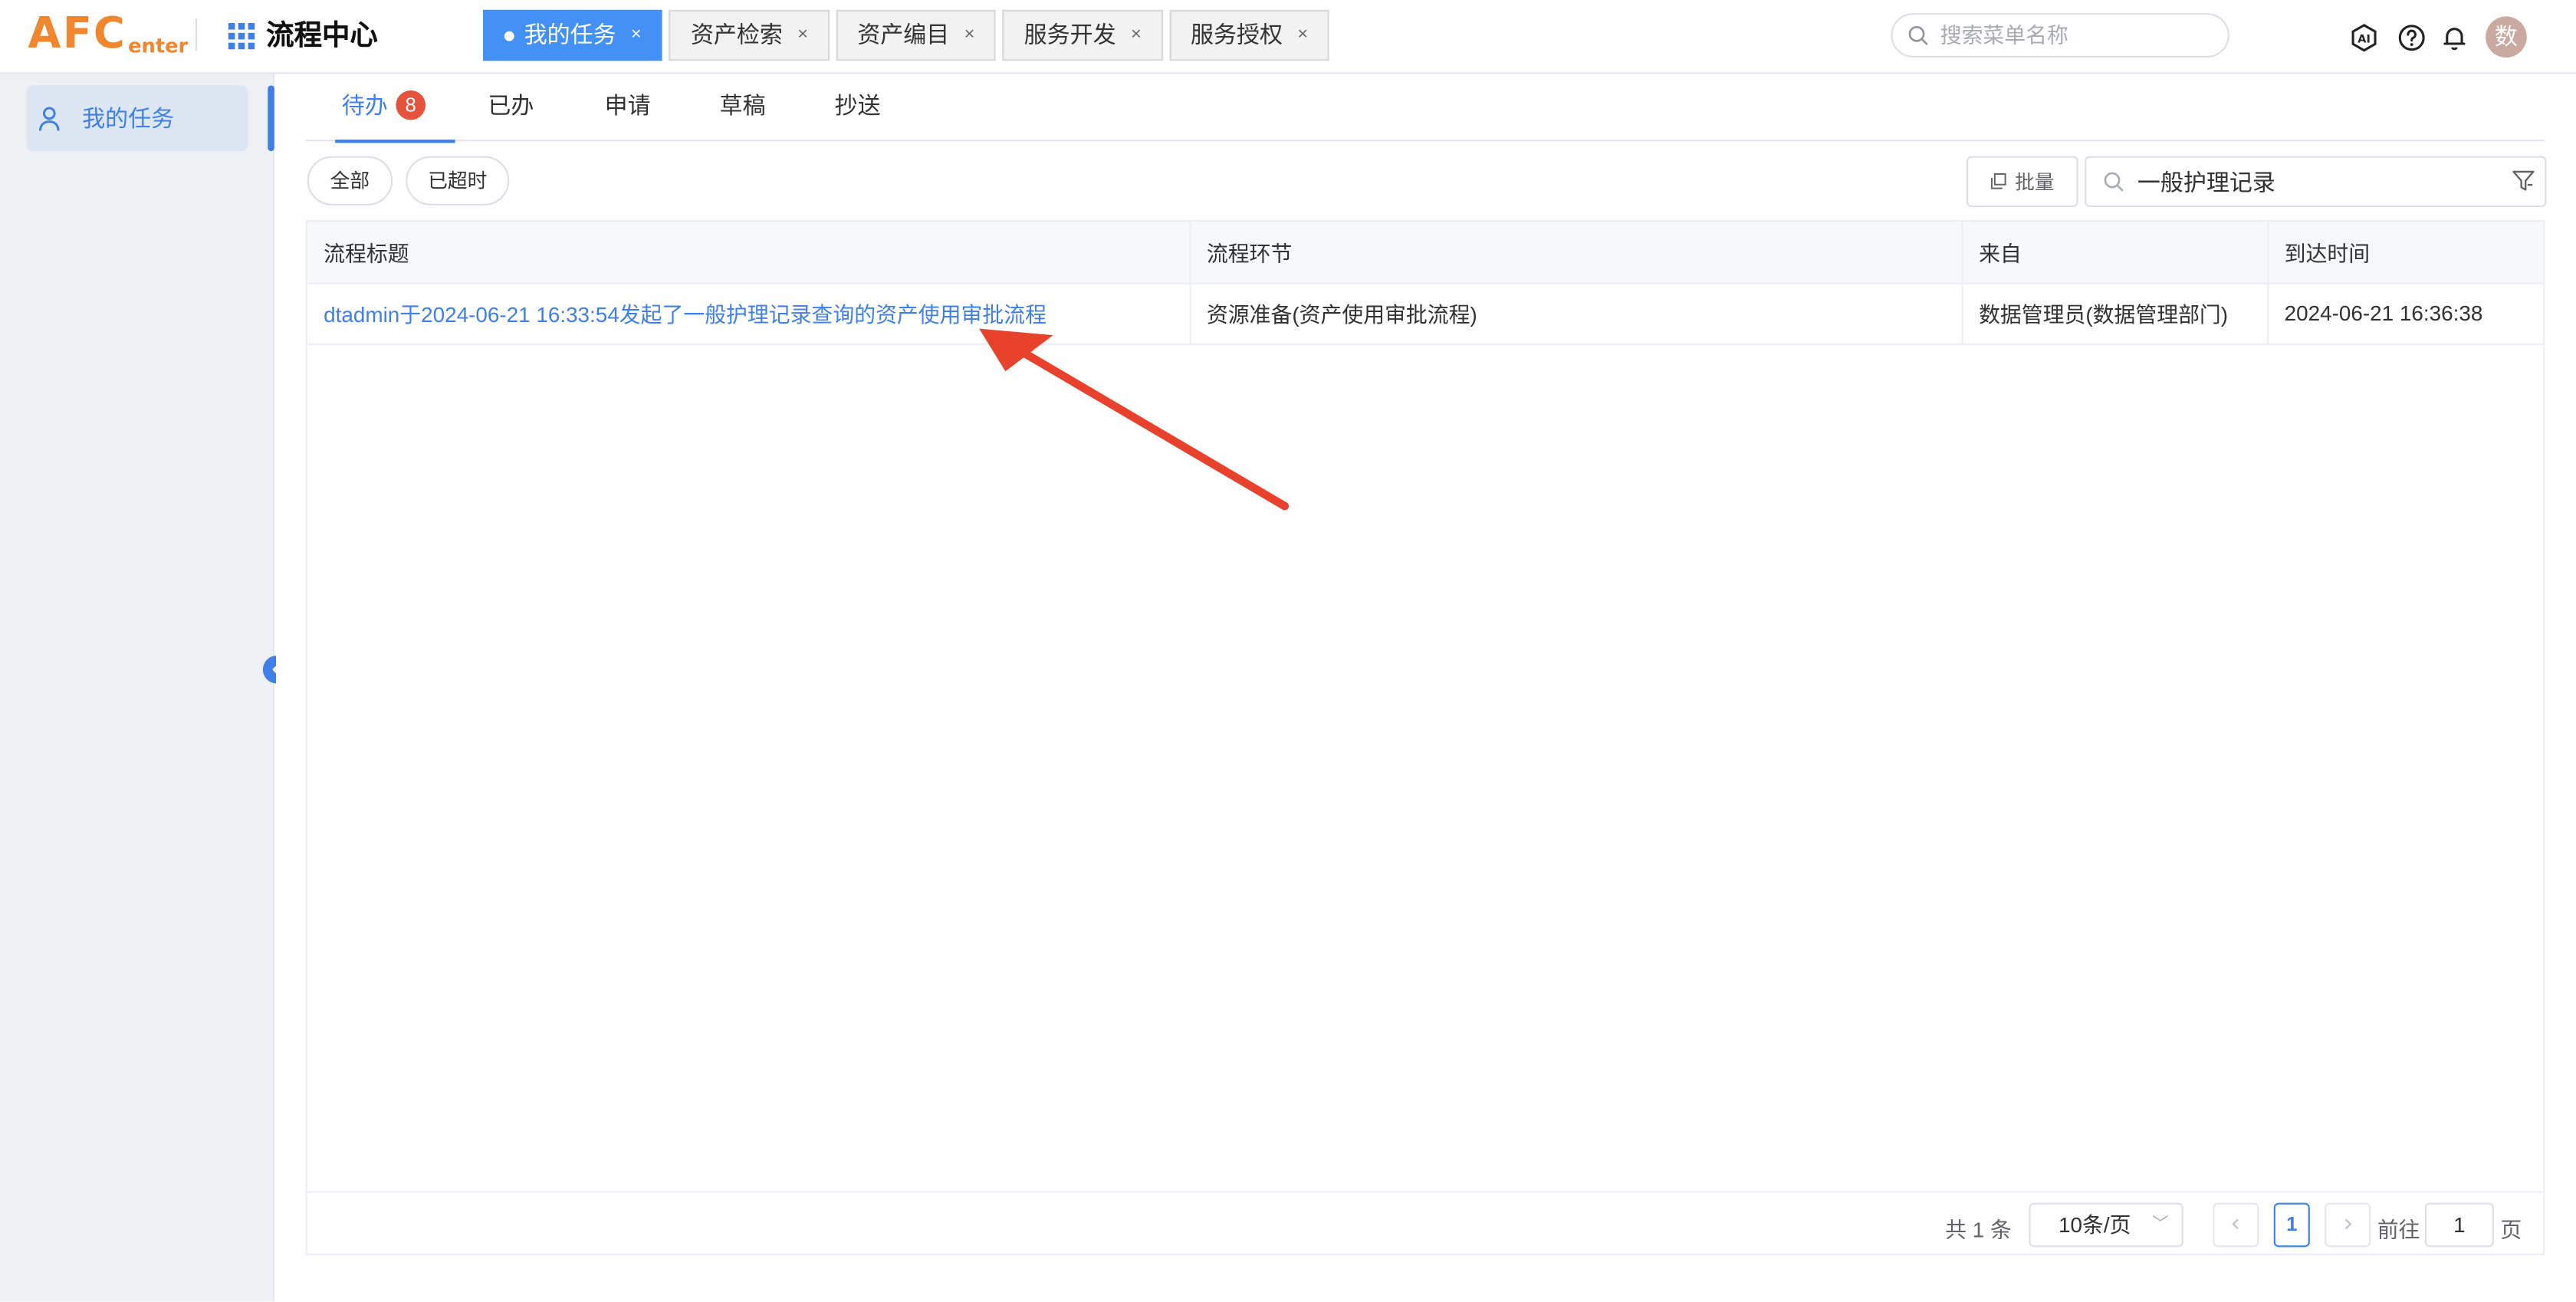 The image size is (2576, 1302). Describe the element at coordinates (2411, 38) in the screenshot. I see `help-icon` at that location.